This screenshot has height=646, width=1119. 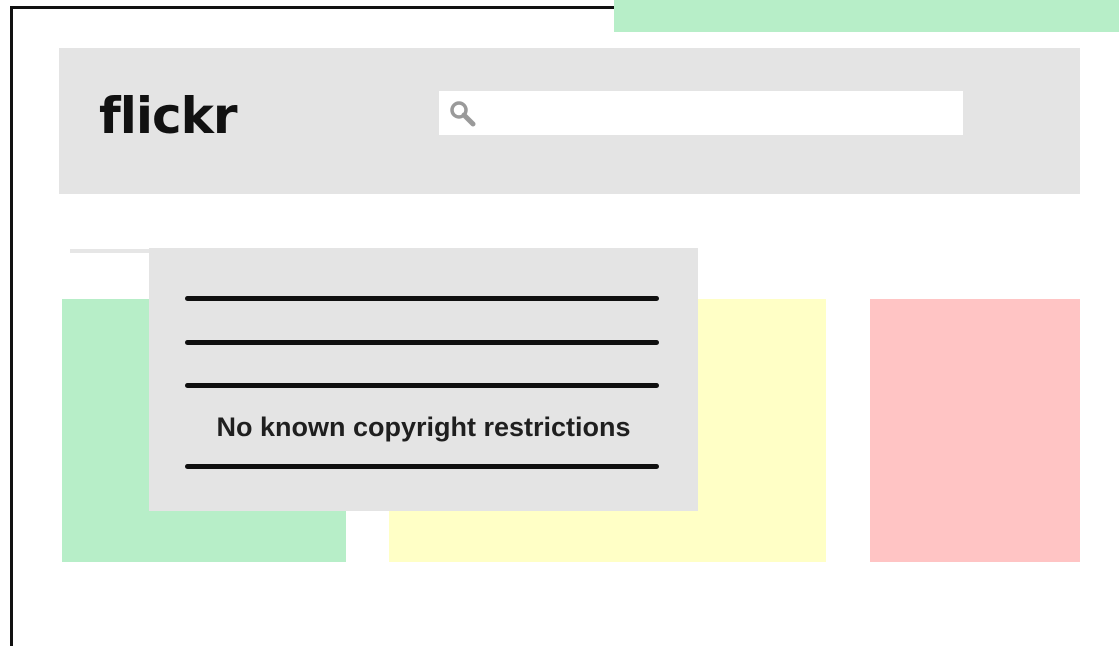 I want to click on search-icon, so click(x=462, y=113).